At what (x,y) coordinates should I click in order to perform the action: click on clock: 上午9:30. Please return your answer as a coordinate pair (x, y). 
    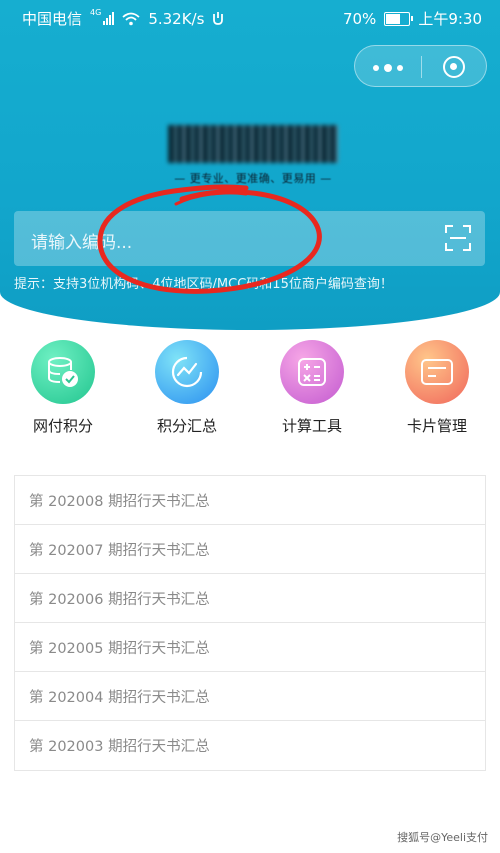
    Looking at the image, I should click on (450, 19).